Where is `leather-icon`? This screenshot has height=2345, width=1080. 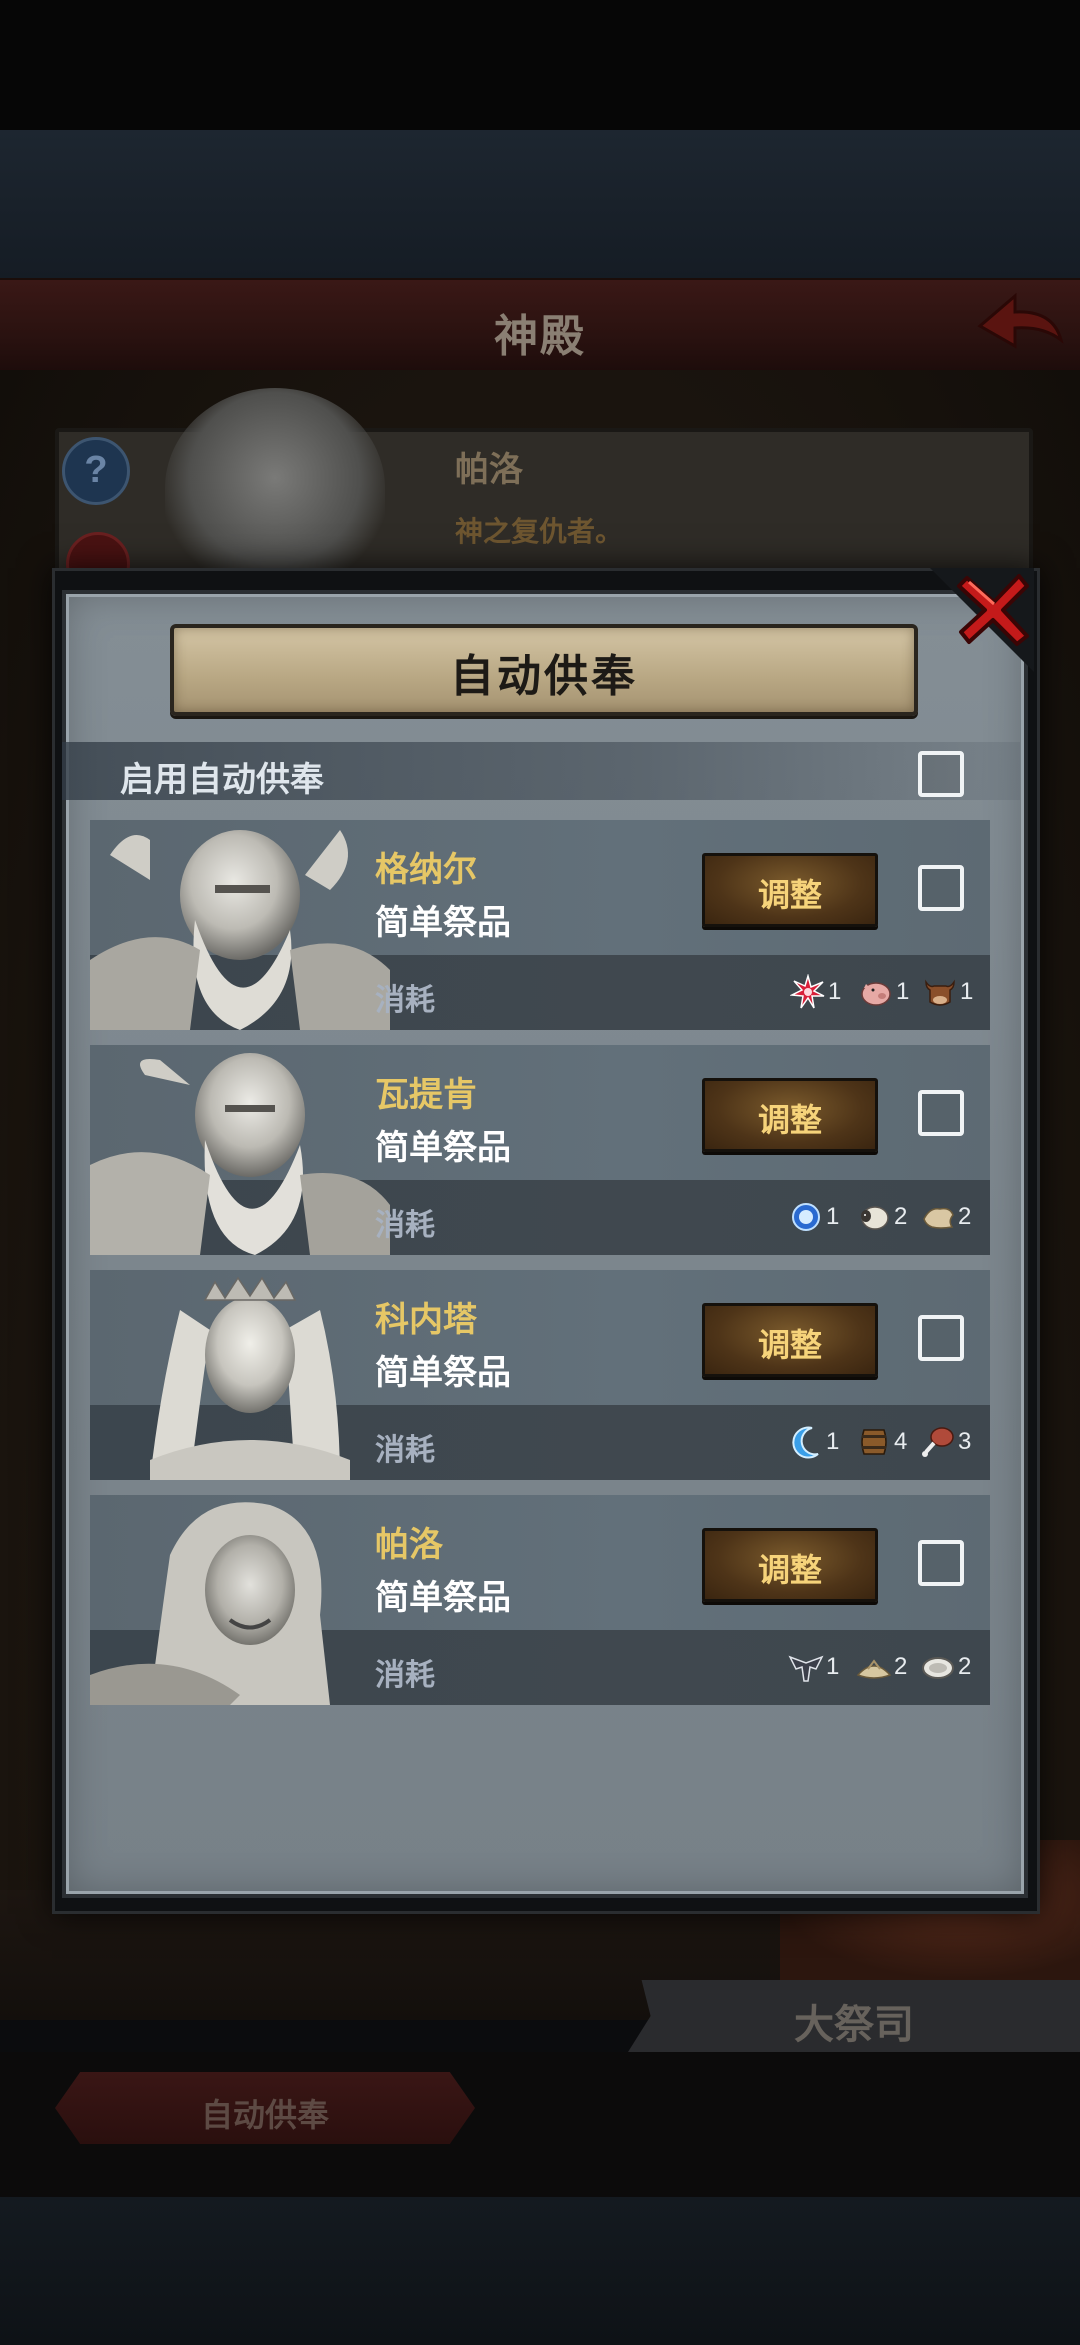 leather-icon is located at coordinates (938, 1218).